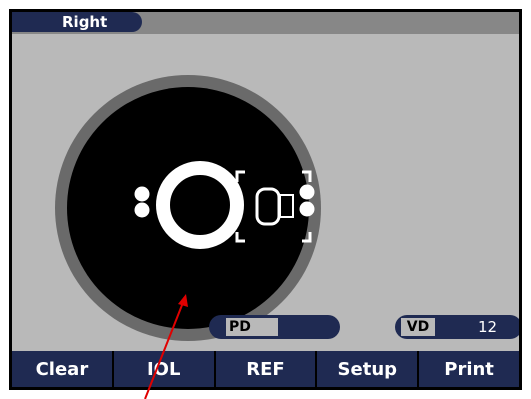 The width and height of the screenshot is (531, 399). Describe the element at coordinates (488, 327) in the screenshot. I see `vd-value: 12` at that location.